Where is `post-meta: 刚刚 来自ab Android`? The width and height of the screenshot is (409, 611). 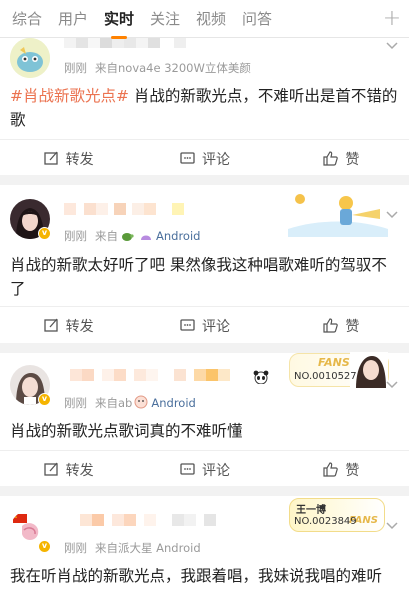
post-meta: 刚刚 来自ab Android is located at coordinates (130, 402).